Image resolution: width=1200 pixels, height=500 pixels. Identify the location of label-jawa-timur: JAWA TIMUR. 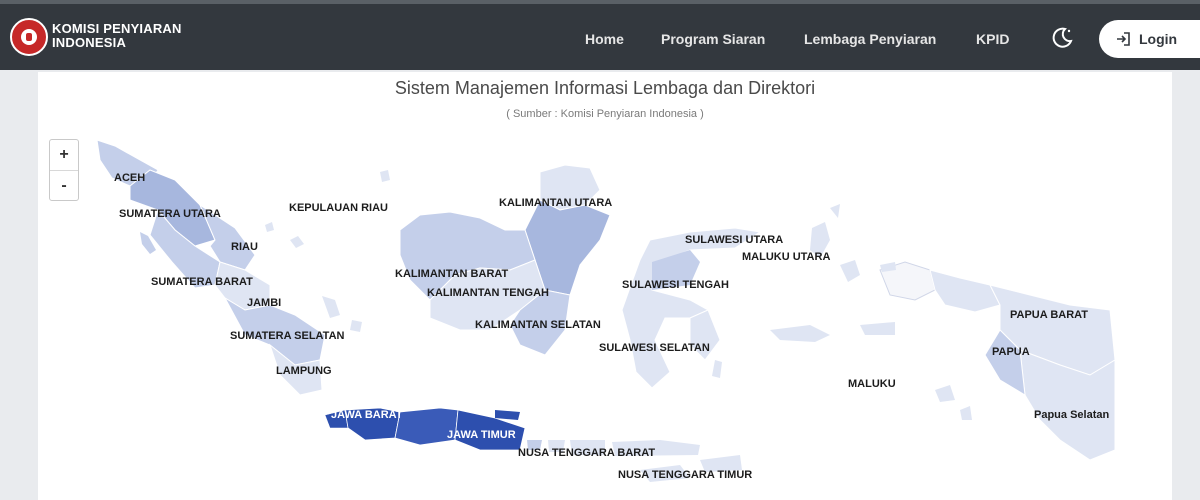
(481, 435).